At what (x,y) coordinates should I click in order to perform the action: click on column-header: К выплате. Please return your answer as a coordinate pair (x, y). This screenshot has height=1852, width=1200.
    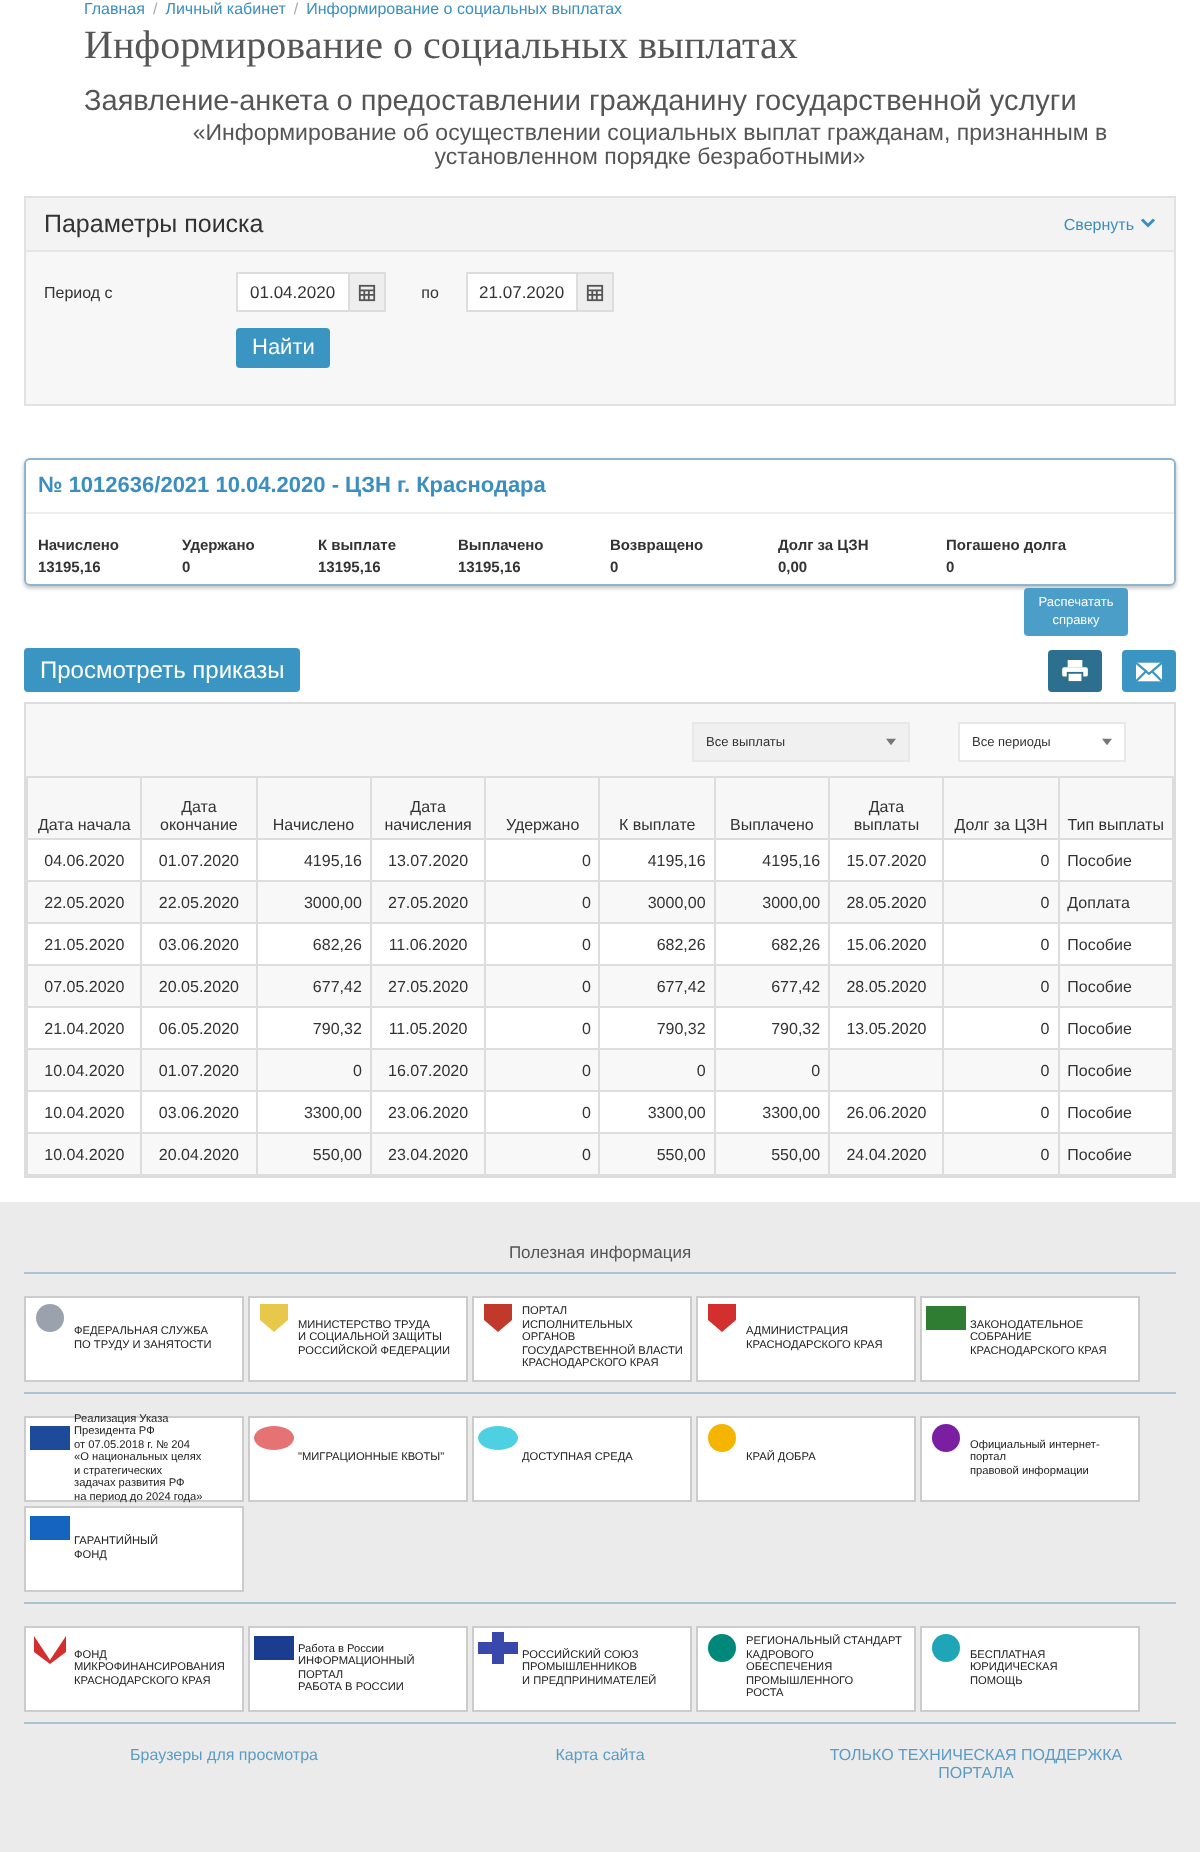
    Looking at the image, I should click on (657, 808).